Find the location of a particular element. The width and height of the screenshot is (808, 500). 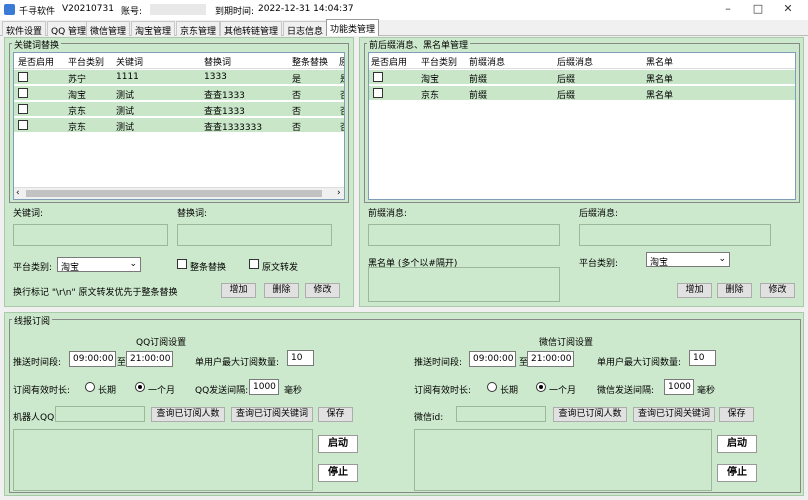

maximize-icon: □ is located at coordinates (758, 9).